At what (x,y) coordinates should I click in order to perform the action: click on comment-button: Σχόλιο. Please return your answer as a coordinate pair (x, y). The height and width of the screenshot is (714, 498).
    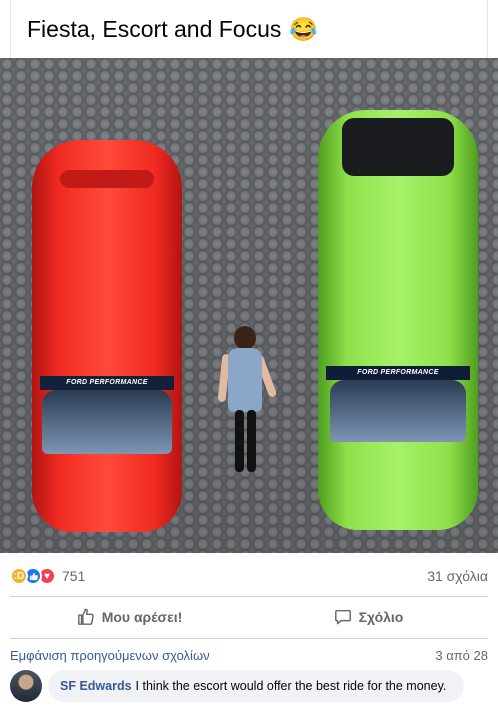
    Looking at the image, I should click on (368, 617).